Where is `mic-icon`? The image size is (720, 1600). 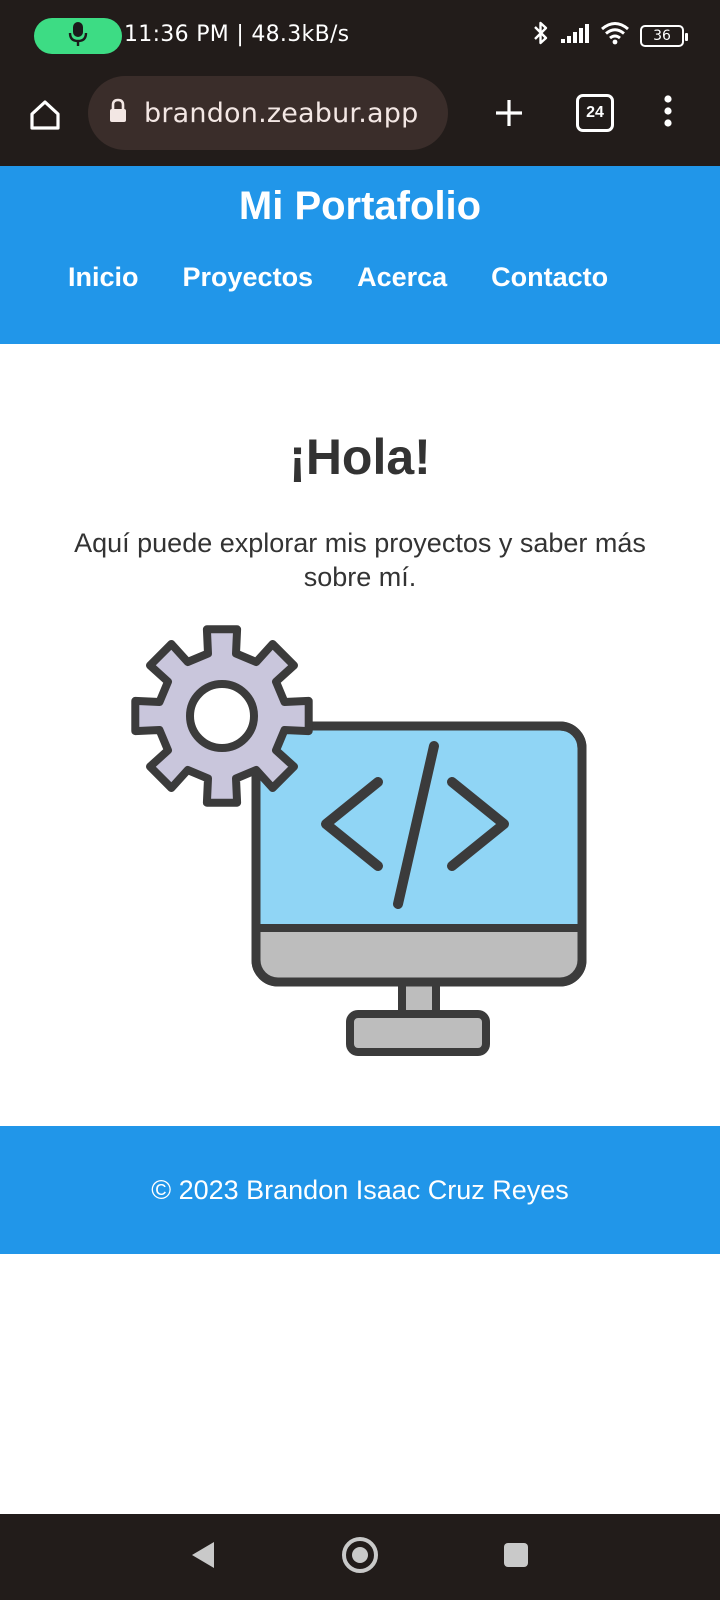
mic-icon is located at coordinates (78, 36).